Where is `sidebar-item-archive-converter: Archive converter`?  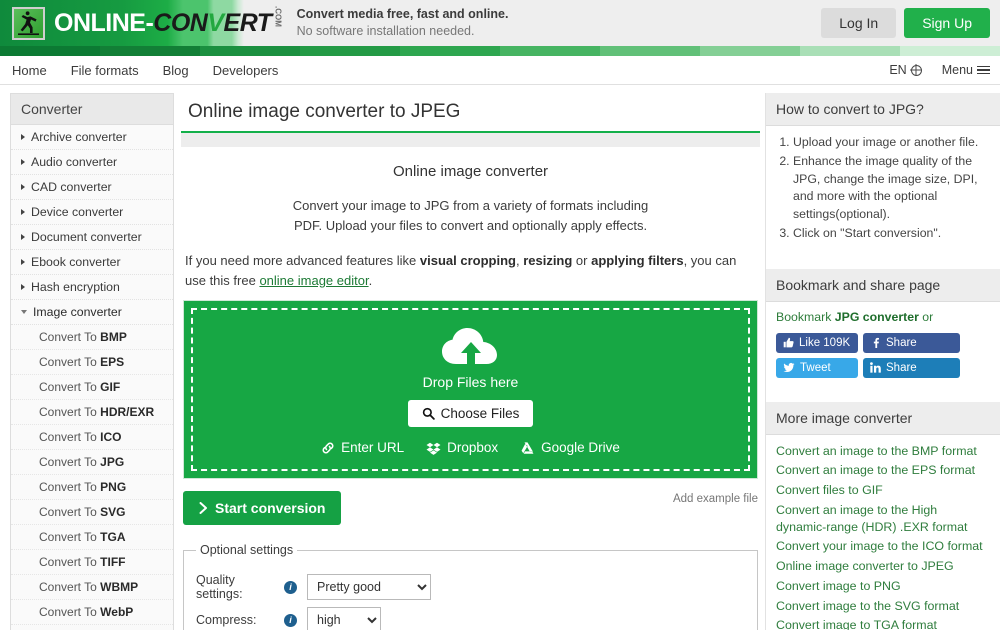
sidebar-item-archive-converter: Archive converter is located at coordinates (92, 137).